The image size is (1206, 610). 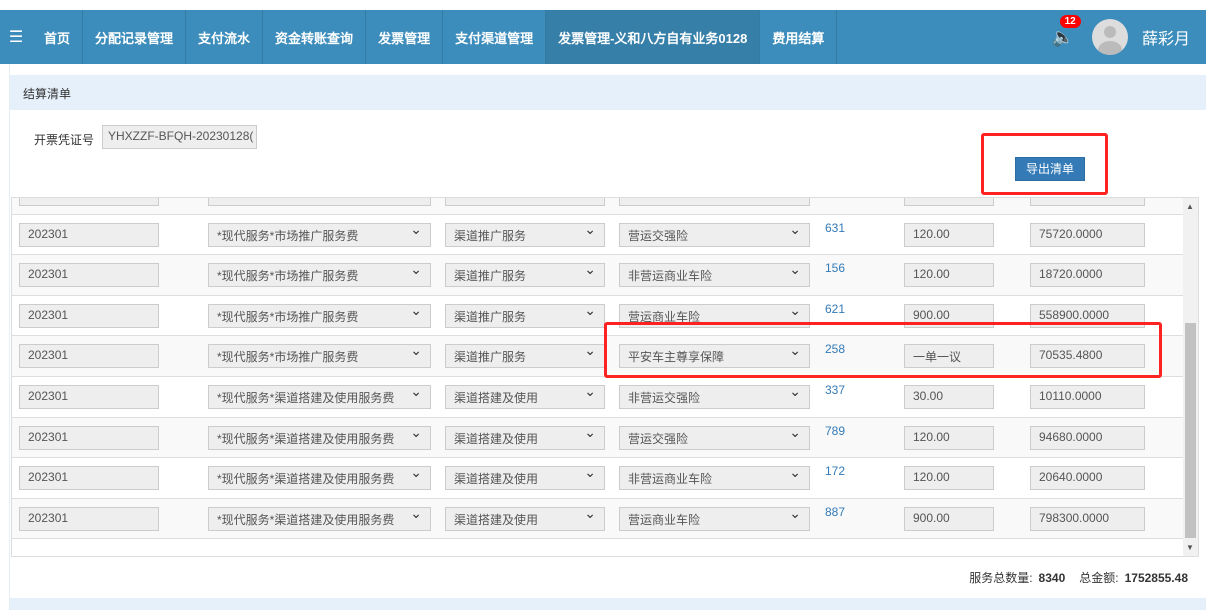 What do you see at coordinates (835, 268) in the screenshot?
I see `count-link: 156` at bounding box center [835, 268].